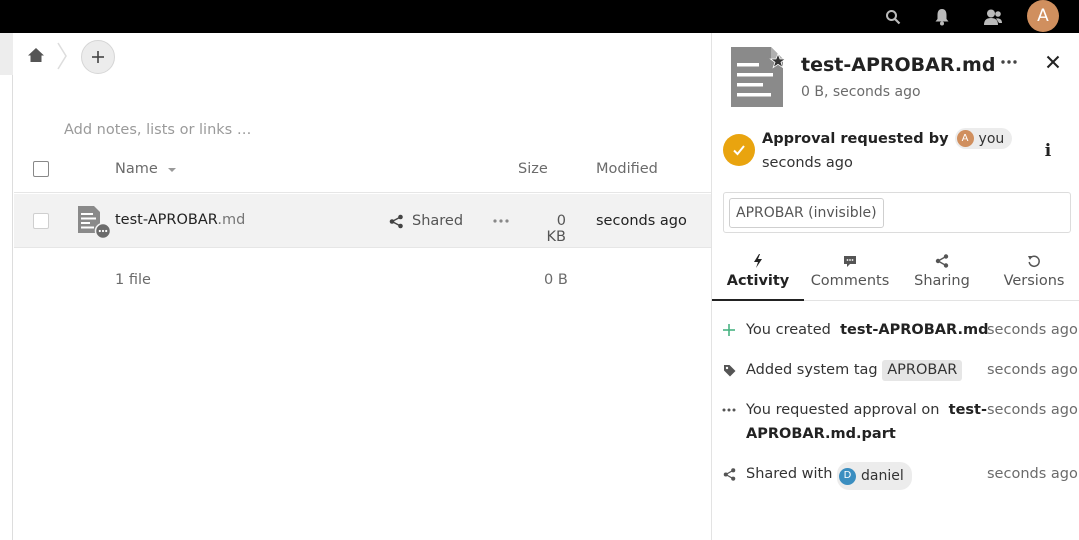  I want to click on share-button: Shared, so click(426, 221).